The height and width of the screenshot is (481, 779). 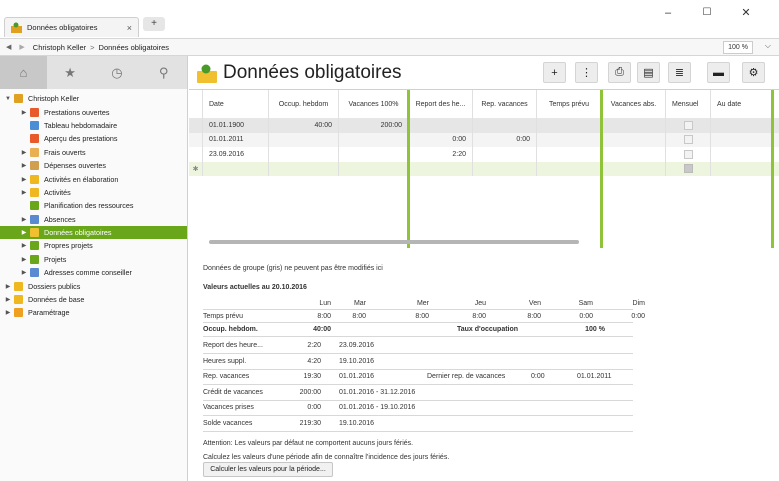 I want to click on sidebar-item: ▶ Données de base, so click(x=93, y=299).